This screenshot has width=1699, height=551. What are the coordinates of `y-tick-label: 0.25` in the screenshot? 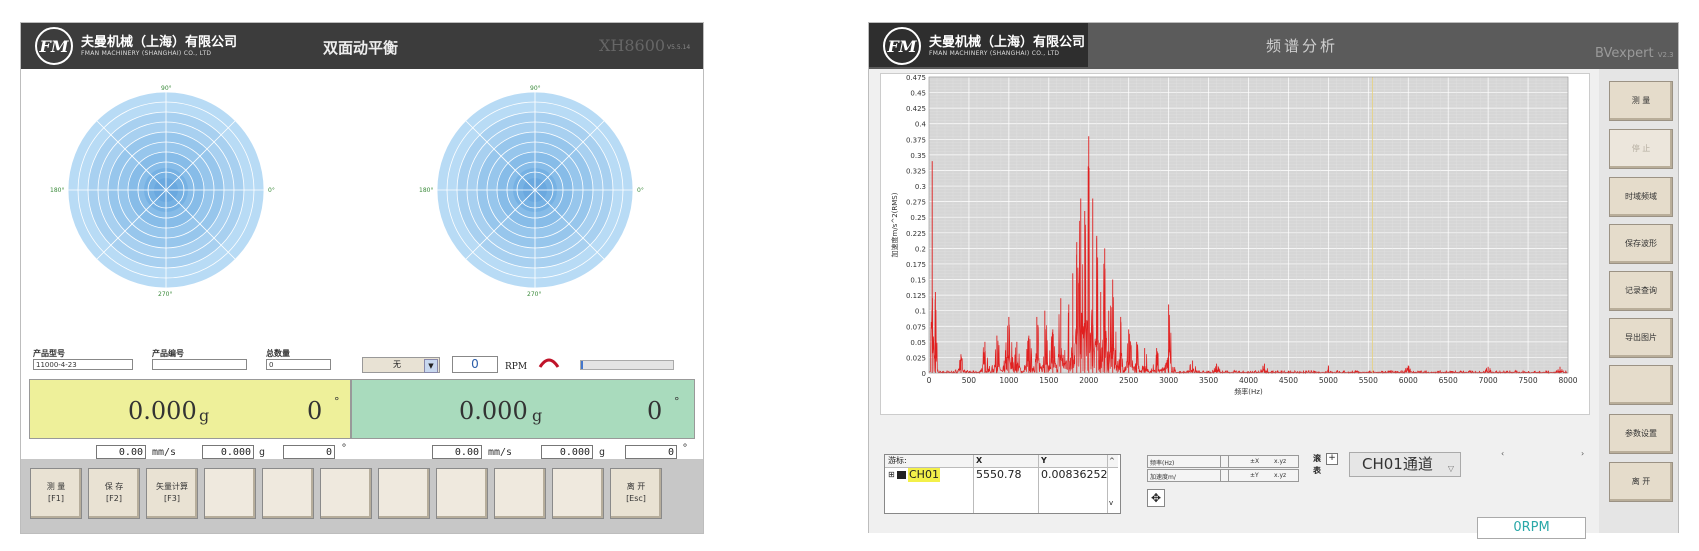 It's located at (918, 218).